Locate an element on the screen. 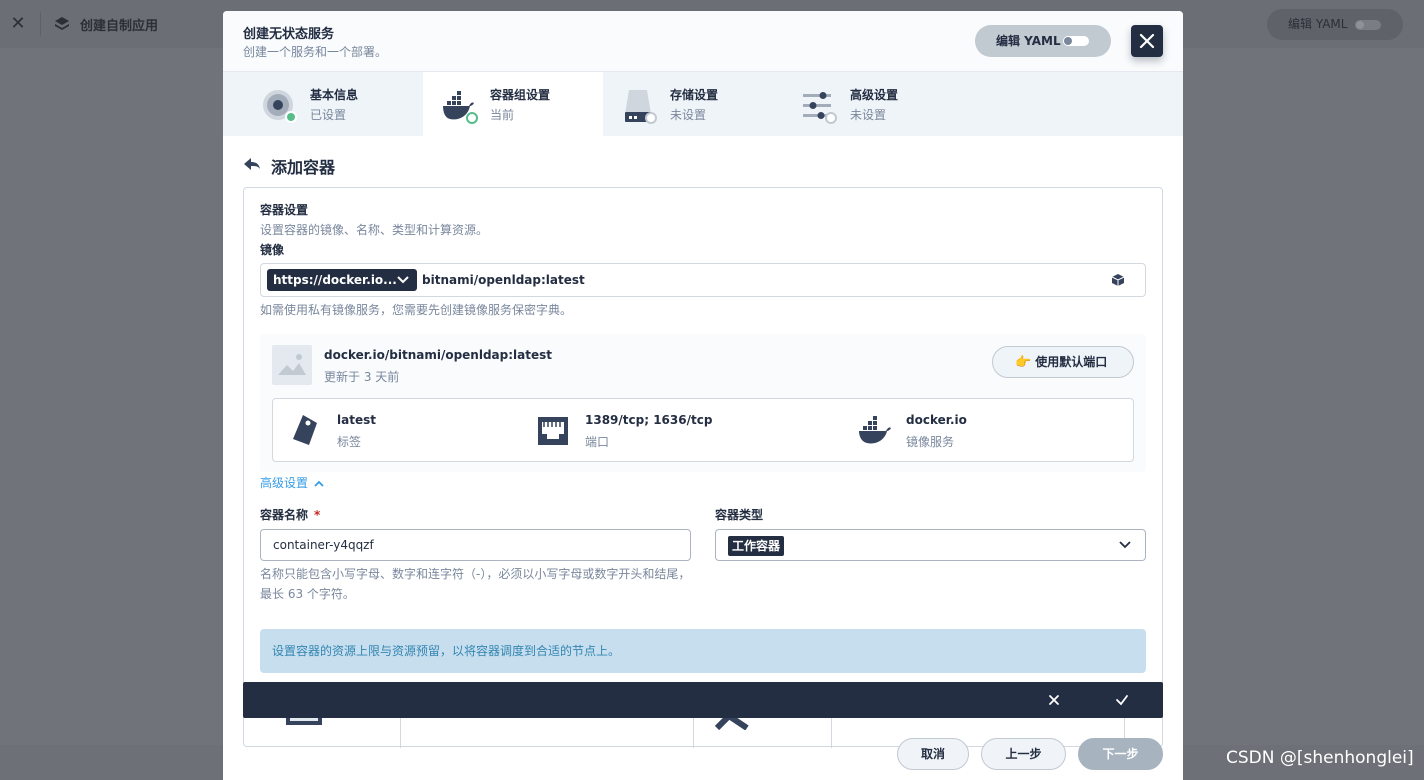 The image size is (1424, 780). background-title: 创建自制应用 is located at coordinates (119, 26).